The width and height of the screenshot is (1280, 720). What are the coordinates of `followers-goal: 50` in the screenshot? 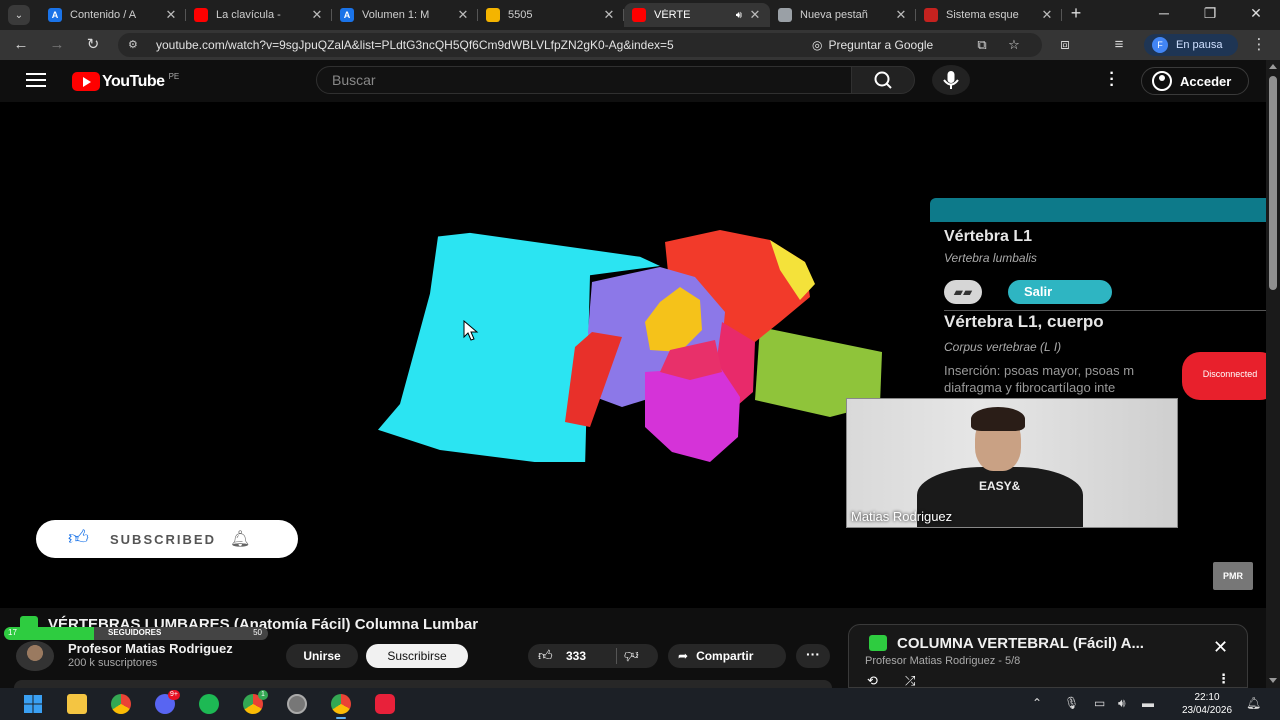 It's located at (257, 632).